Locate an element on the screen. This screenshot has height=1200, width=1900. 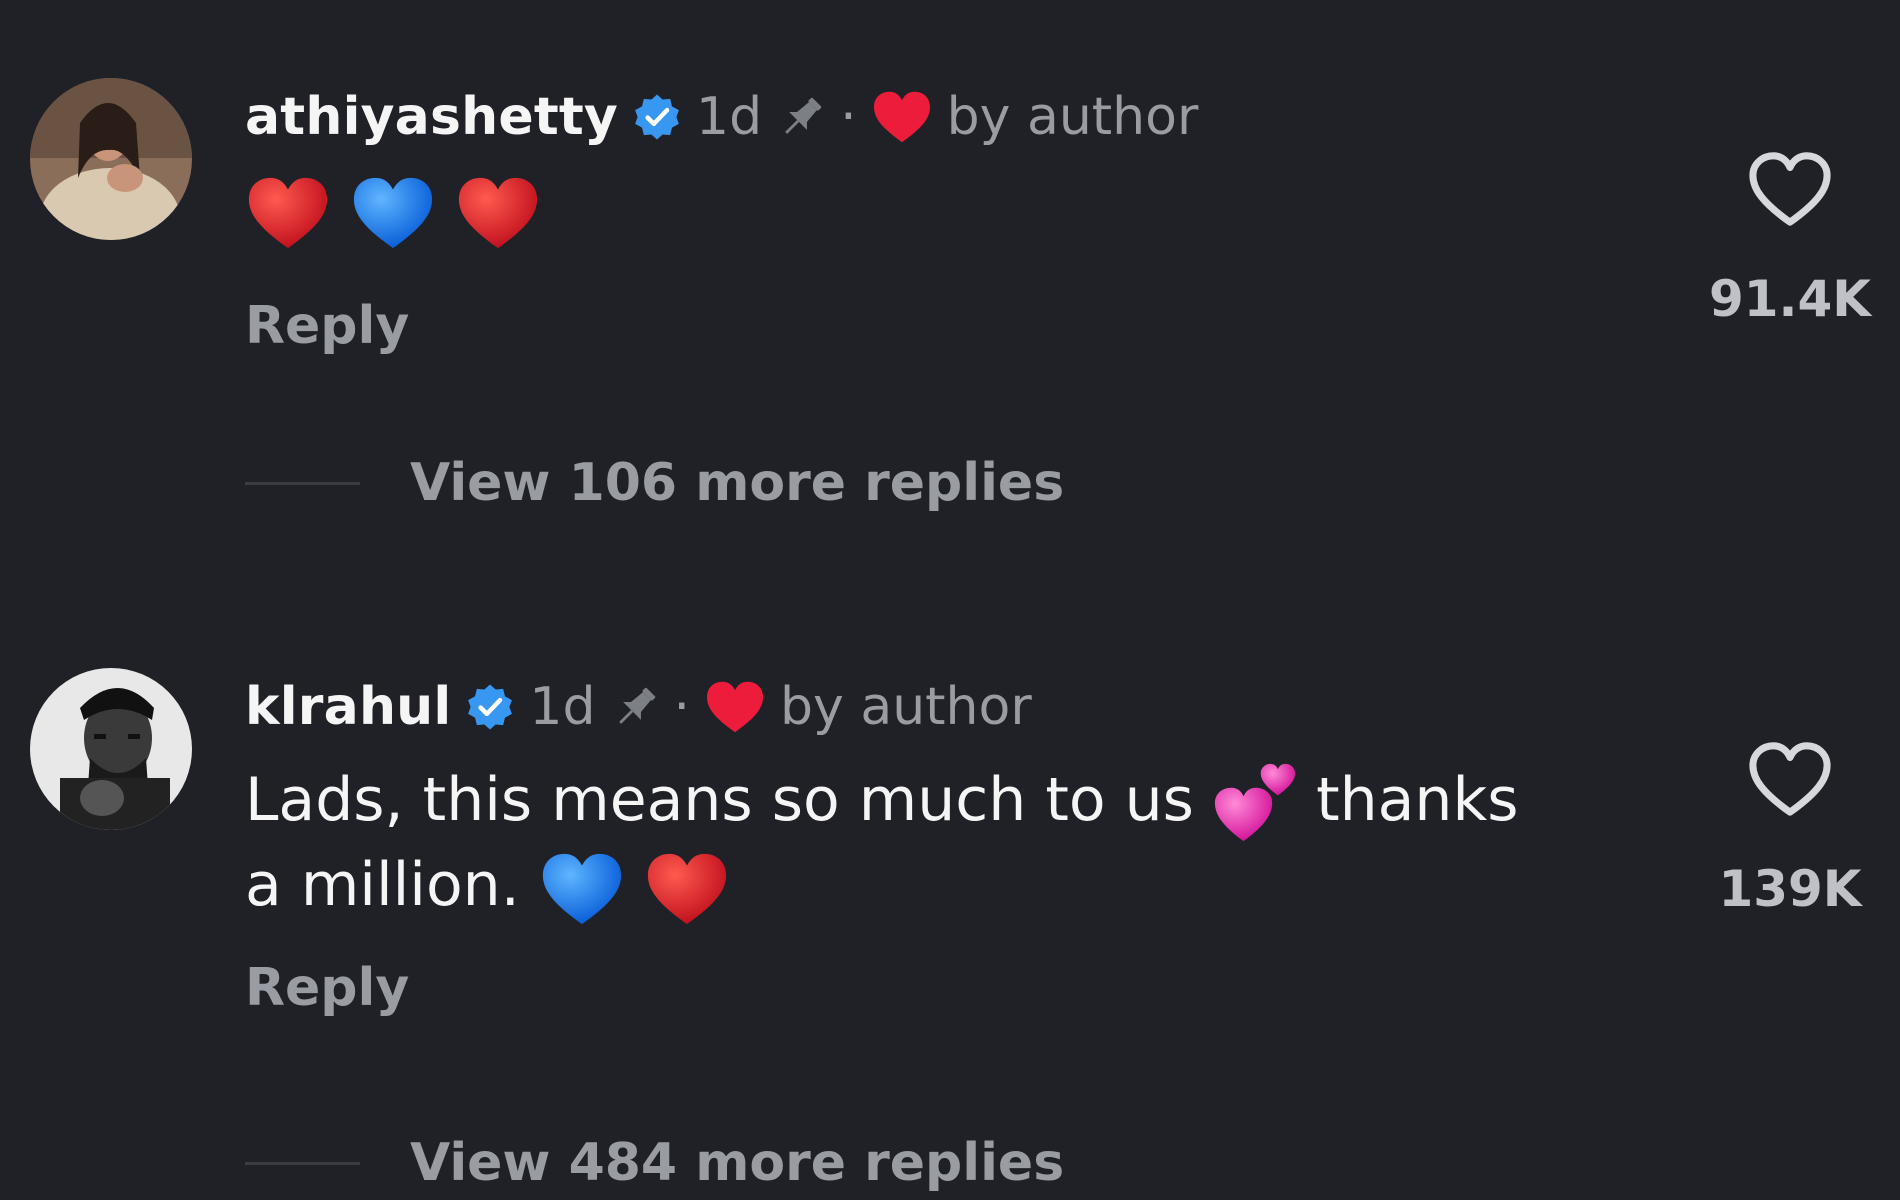
like-count: 139K is located at coordinates (1790, 889).